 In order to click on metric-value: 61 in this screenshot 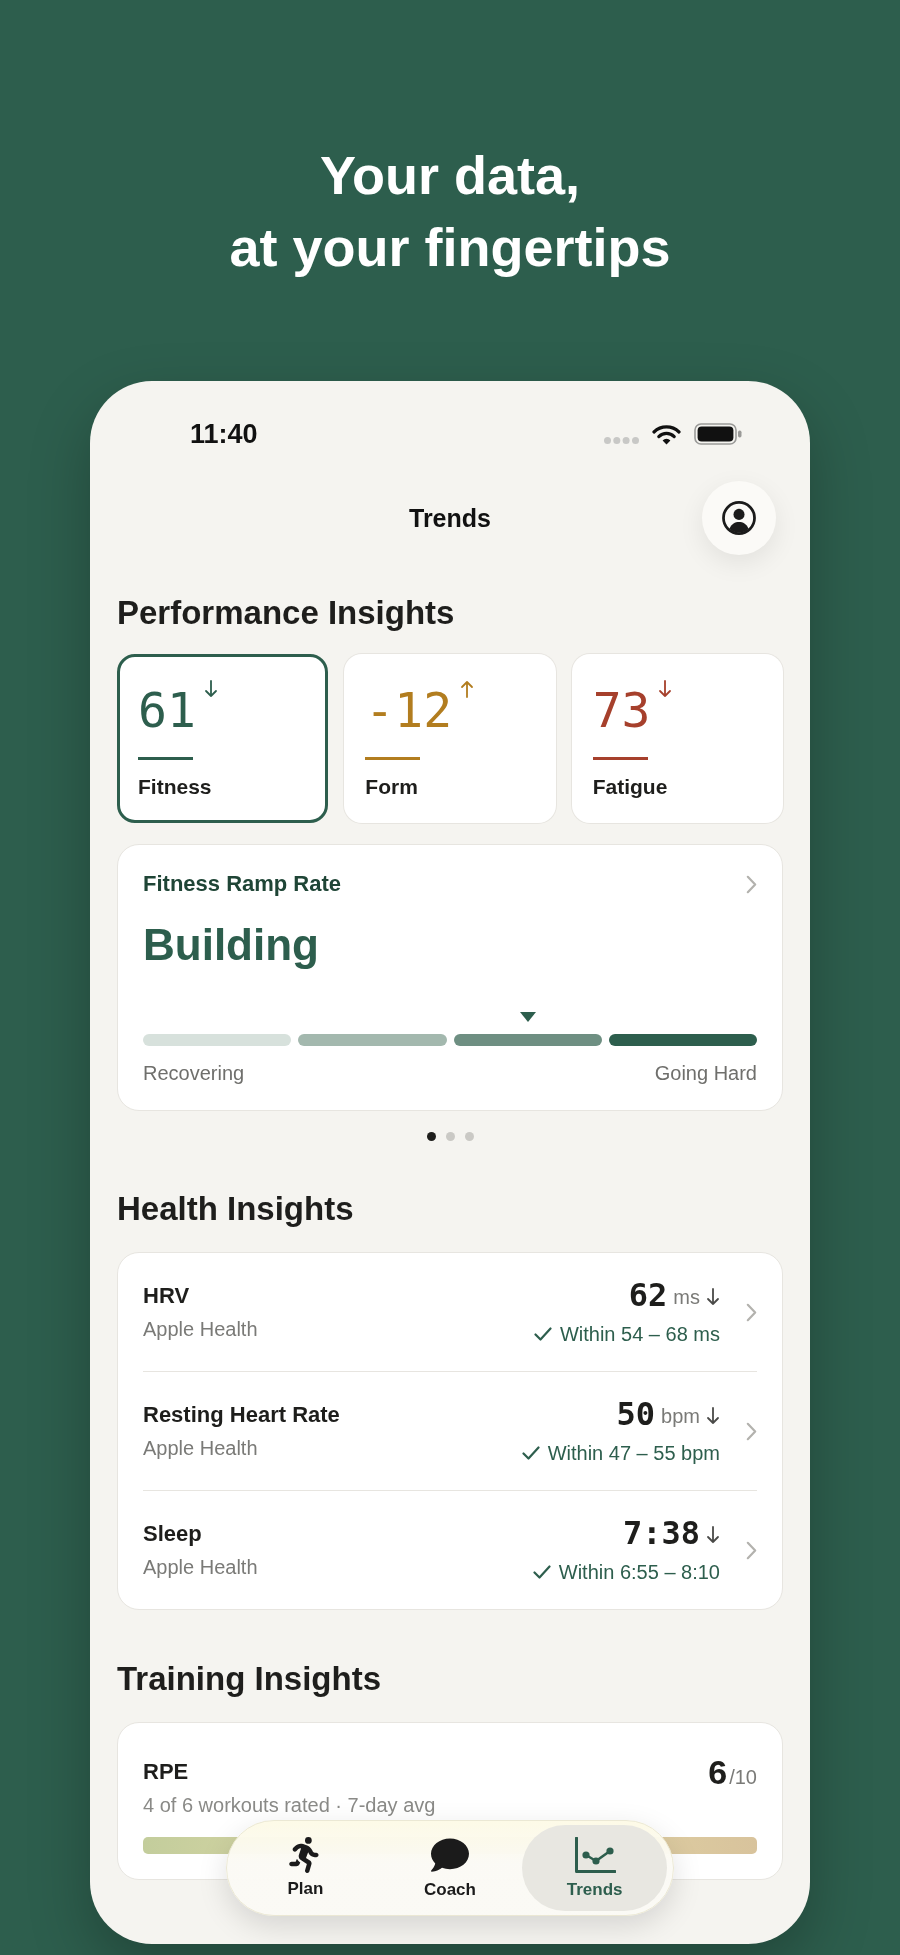, I will do `click(167, 710)`.